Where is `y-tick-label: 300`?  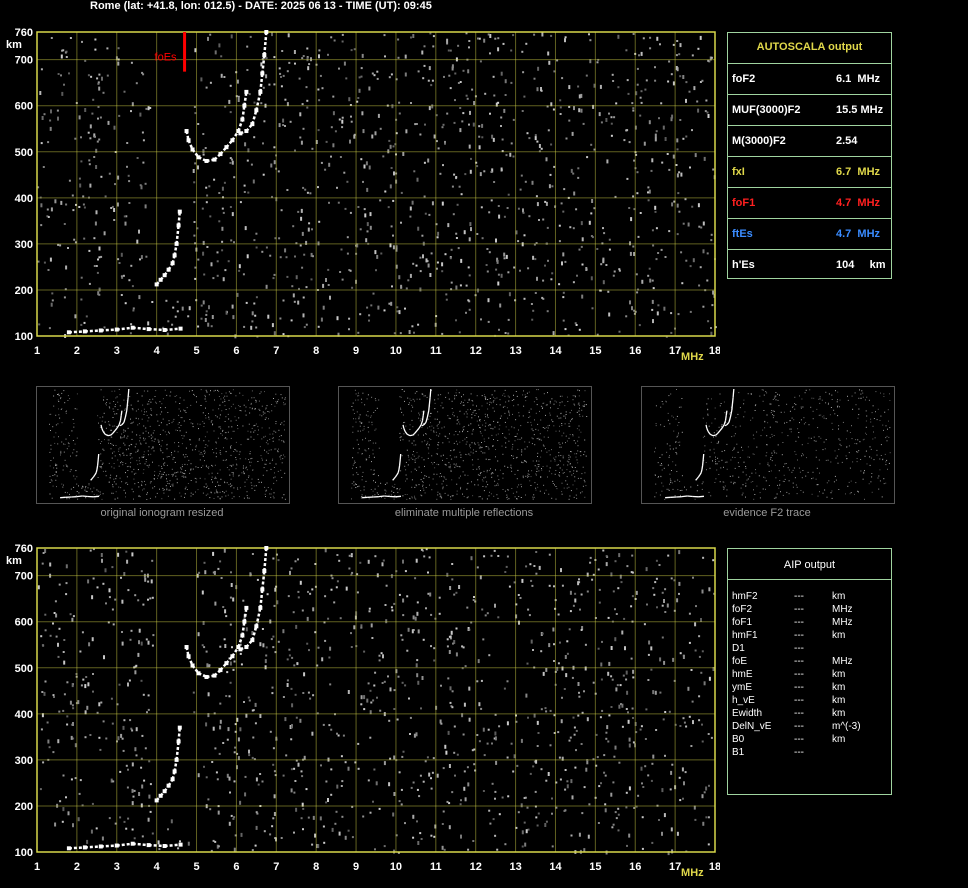
y-tick-label: 300 is located at coordinates (24, 245).